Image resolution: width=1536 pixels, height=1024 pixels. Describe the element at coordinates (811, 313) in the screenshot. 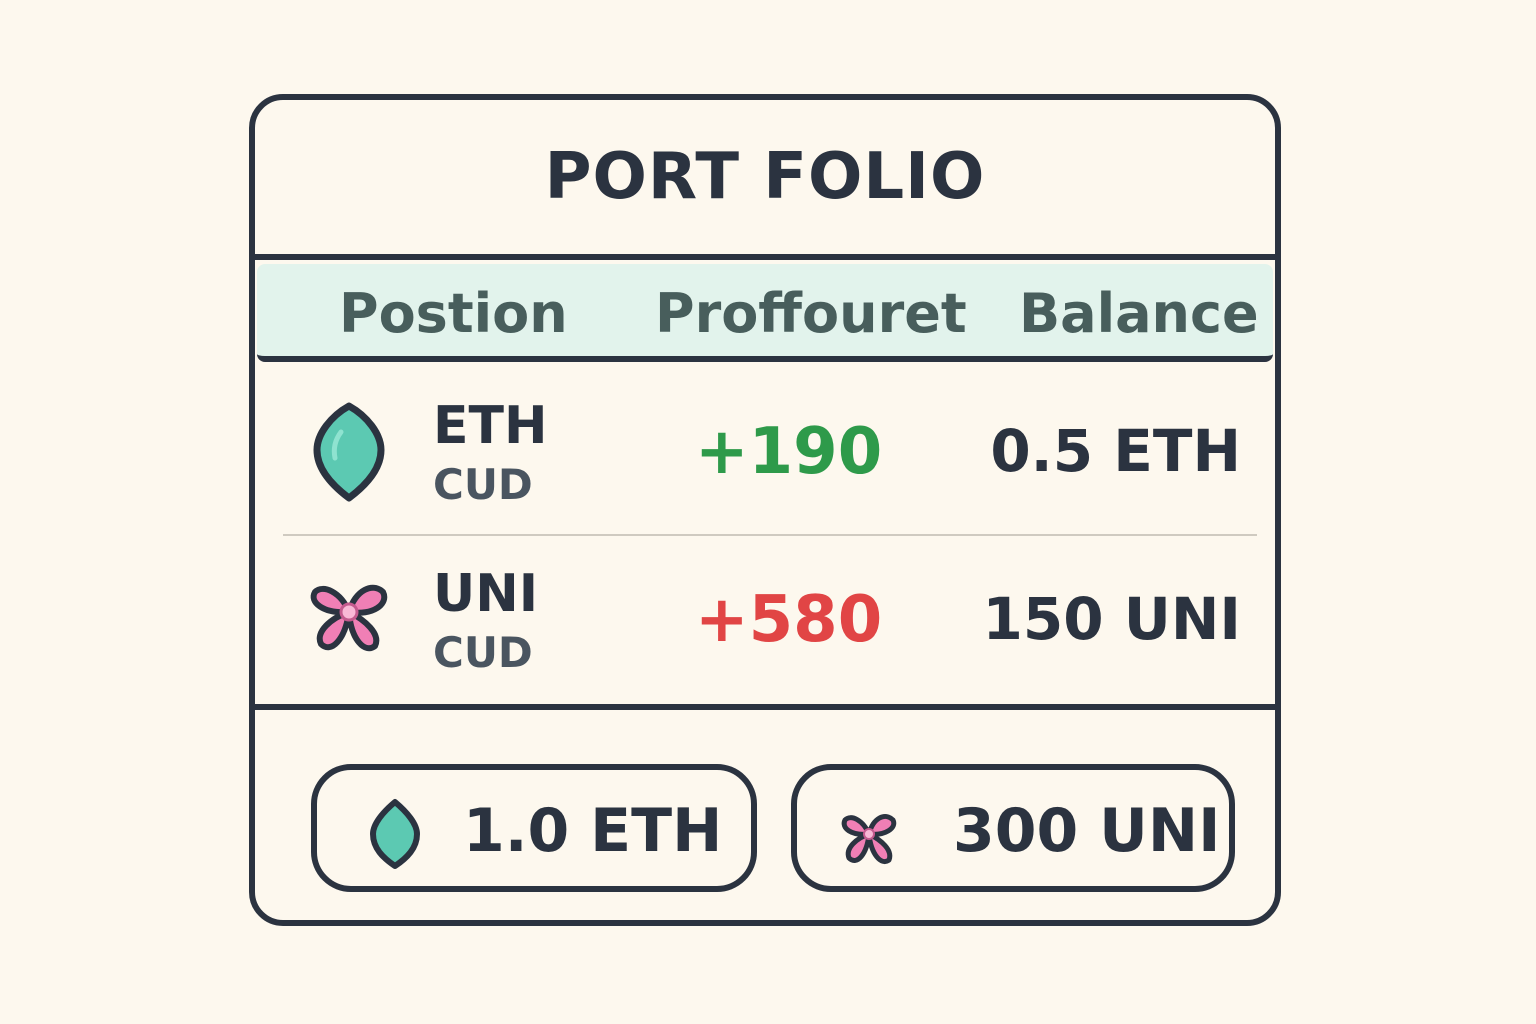

I see `column-header-profit: Proffouret` at that location.